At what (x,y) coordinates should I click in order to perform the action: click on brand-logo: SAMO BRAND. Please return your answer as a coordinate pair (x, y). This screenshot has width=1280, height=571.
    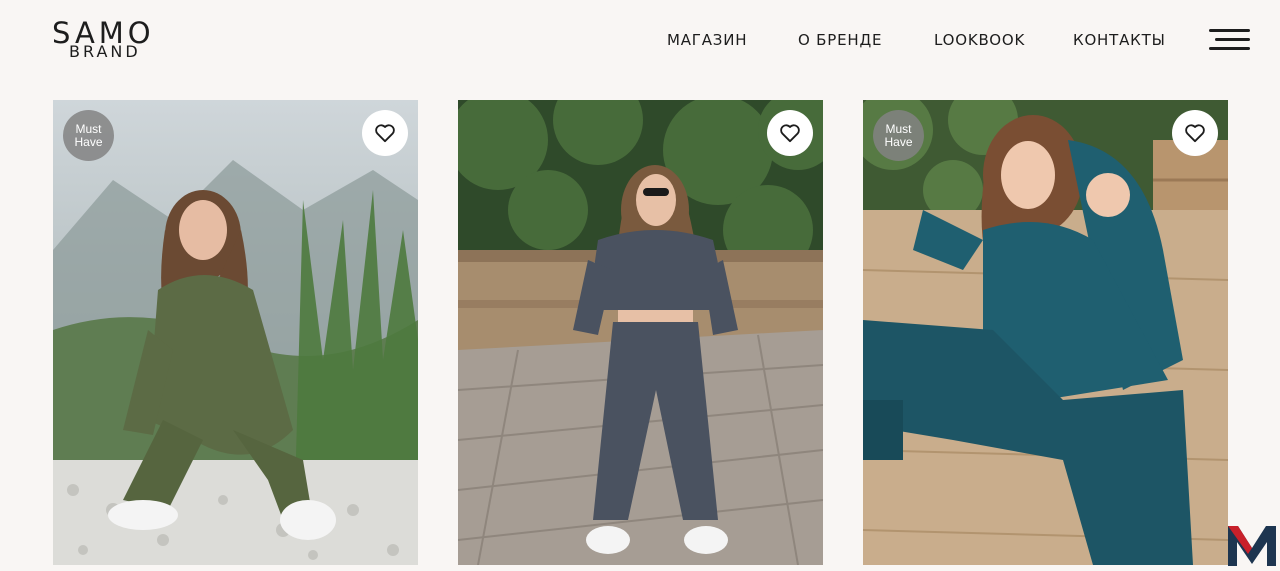
    Looking at the image, I should click on (124, 40).